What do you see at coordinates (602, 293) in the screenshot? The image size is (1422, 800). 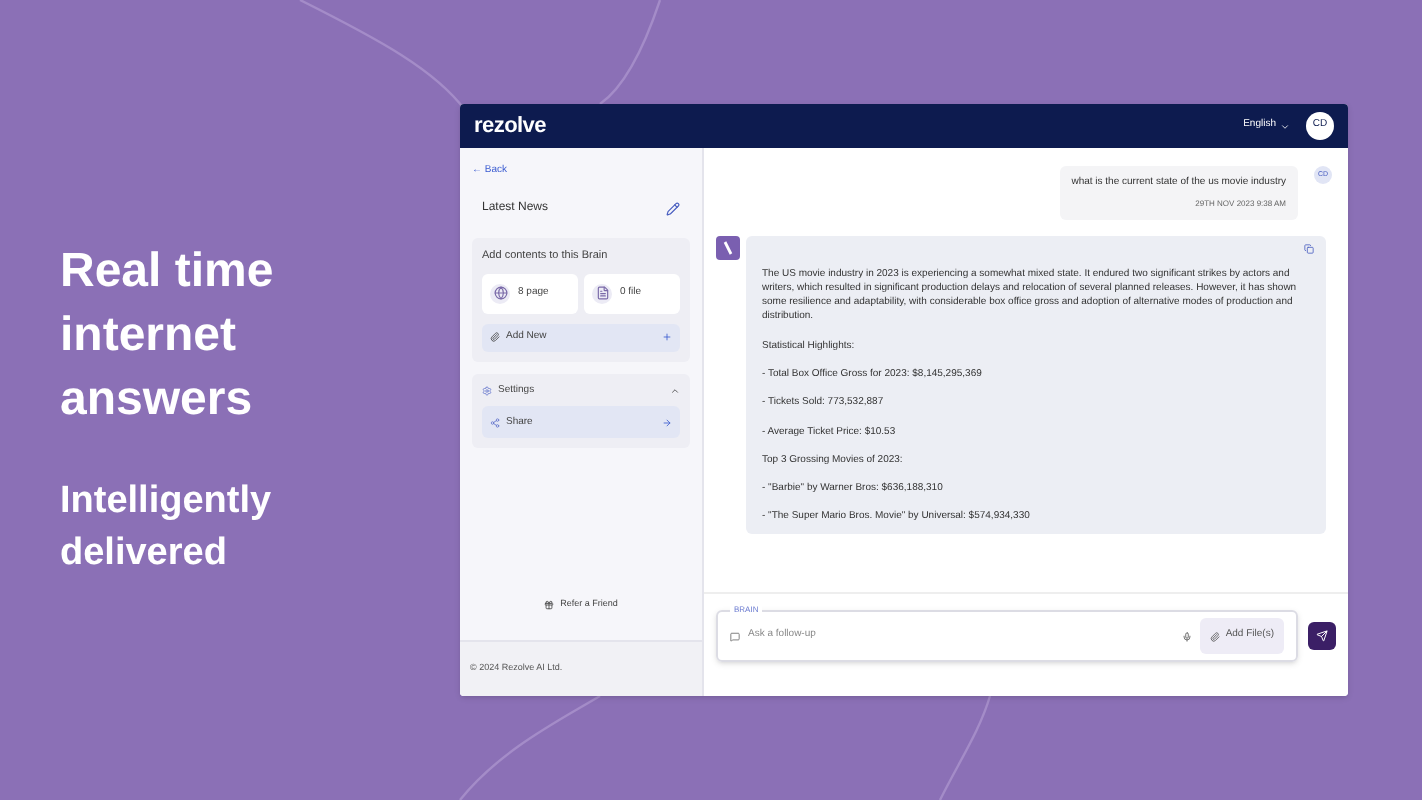 I see `document-icon` at bounding box center [602, 293].